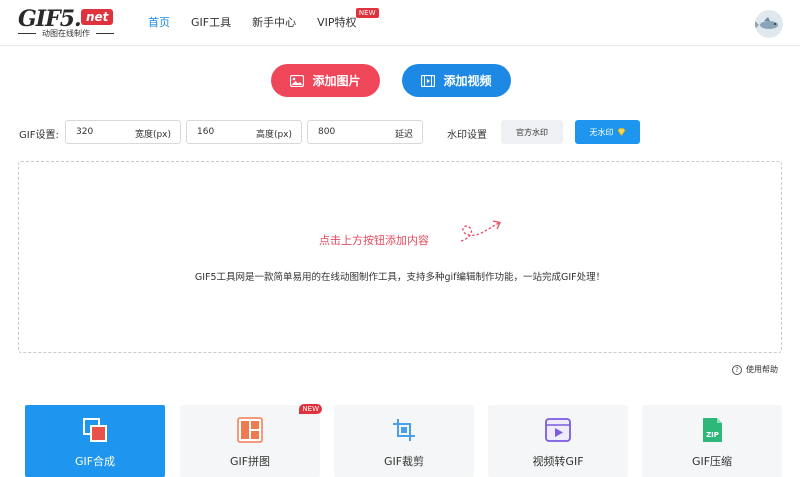 The height and width of the screenshot is (477, 800). I want to click on add-video-label: 添加视频, so click(467, 81).